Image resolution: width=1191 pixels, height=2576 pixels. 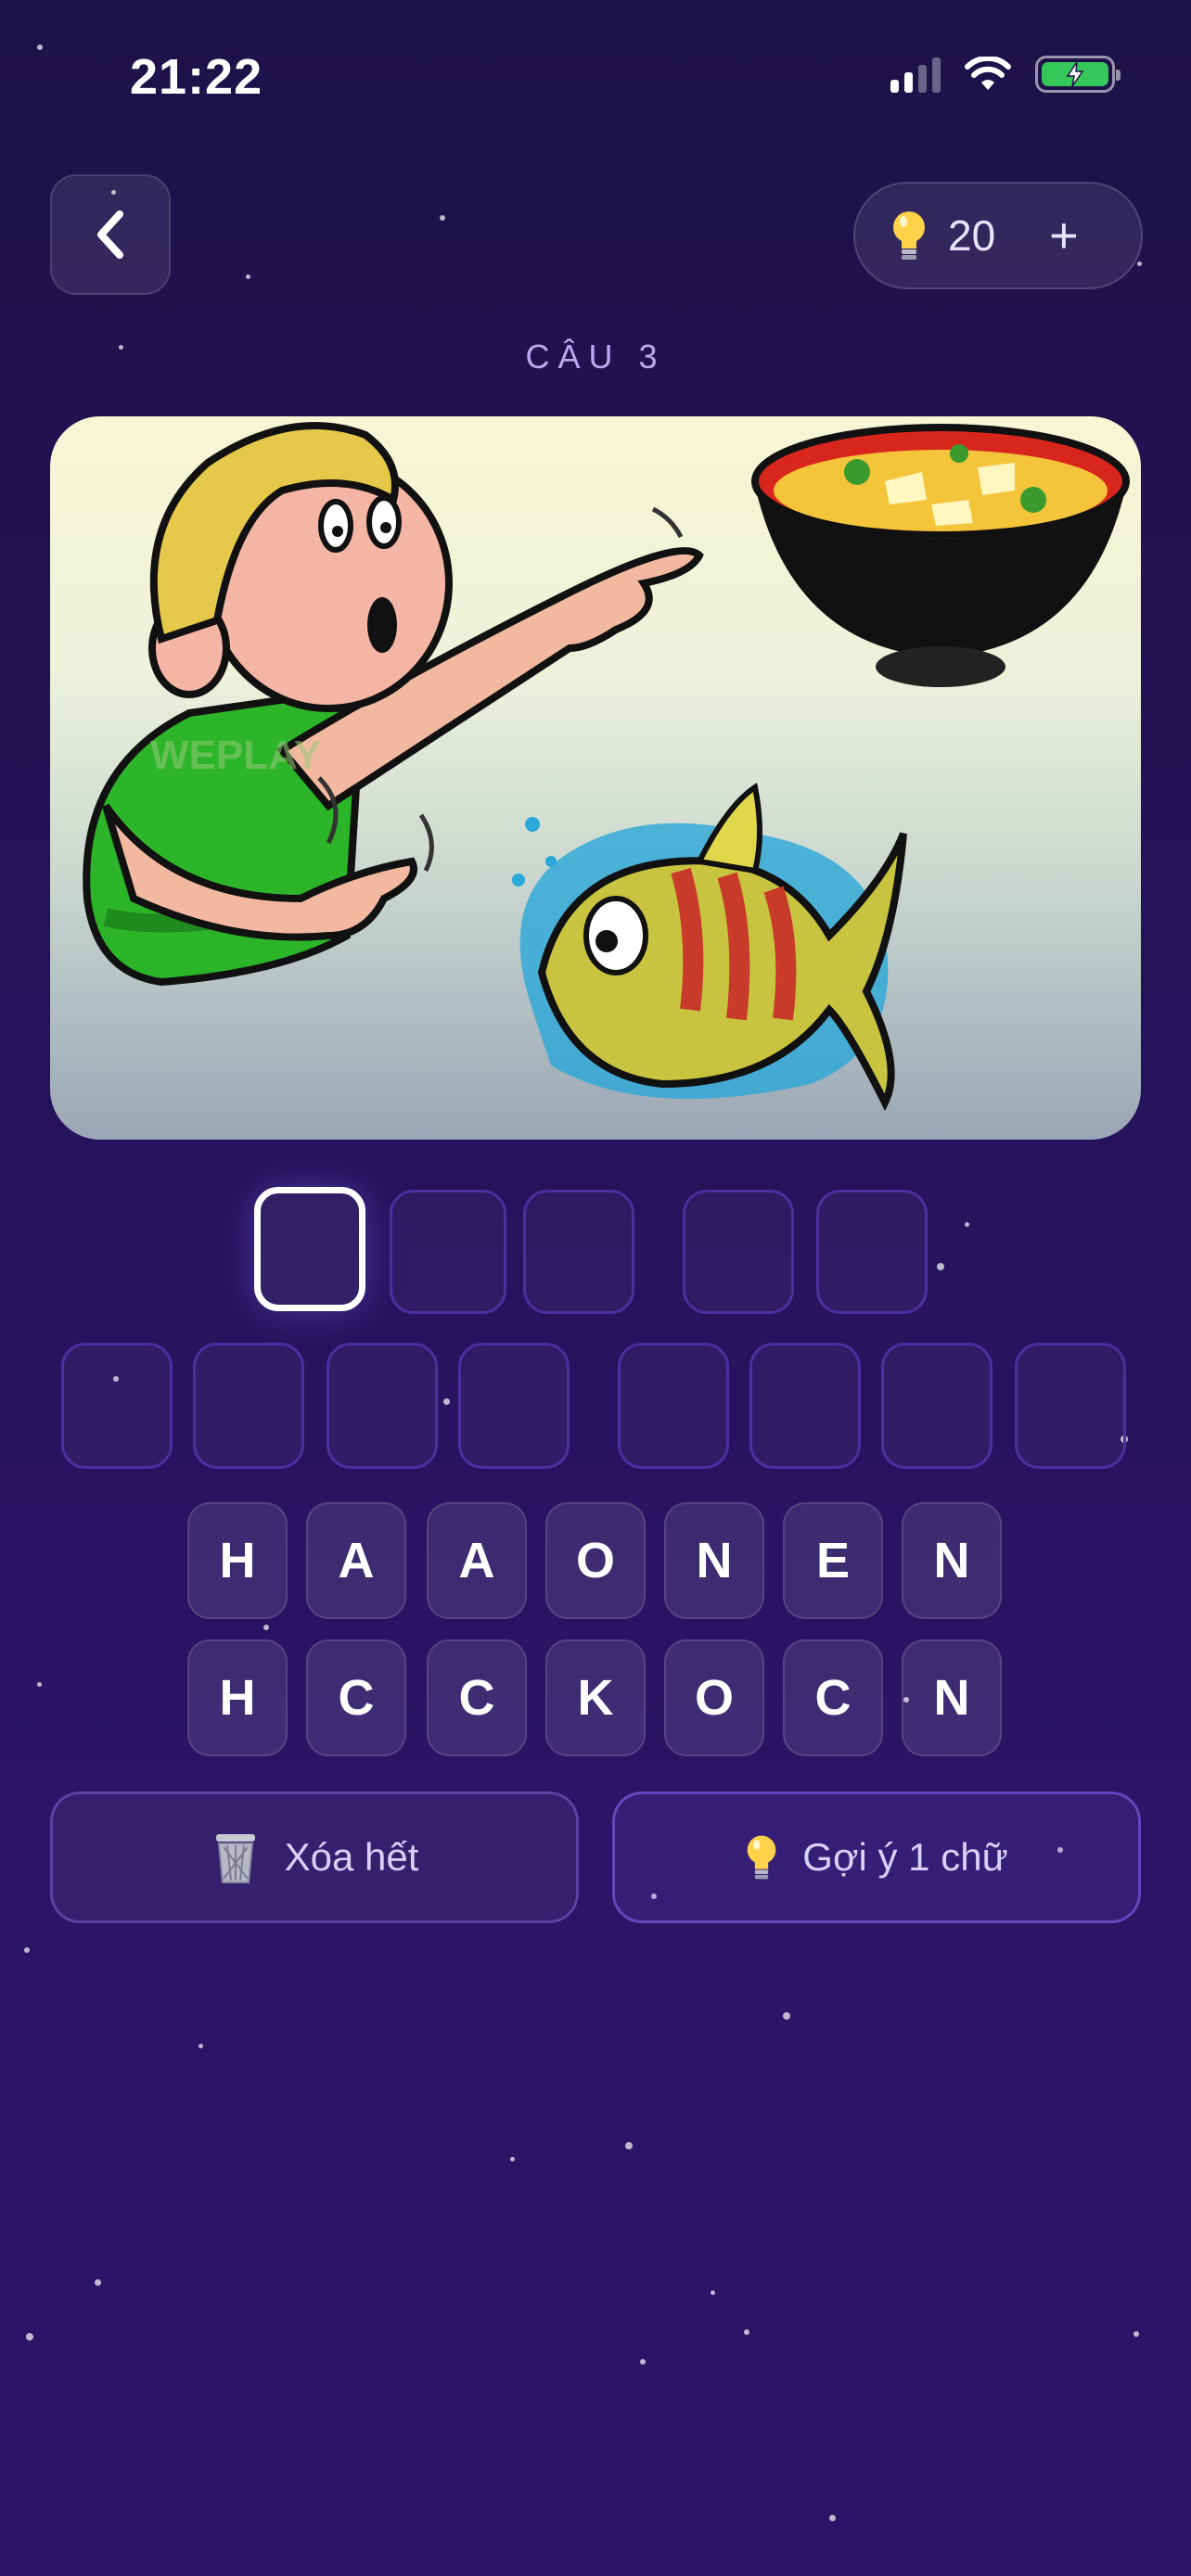 I want to click on letter-key: E, so click(x=833, y=1560).